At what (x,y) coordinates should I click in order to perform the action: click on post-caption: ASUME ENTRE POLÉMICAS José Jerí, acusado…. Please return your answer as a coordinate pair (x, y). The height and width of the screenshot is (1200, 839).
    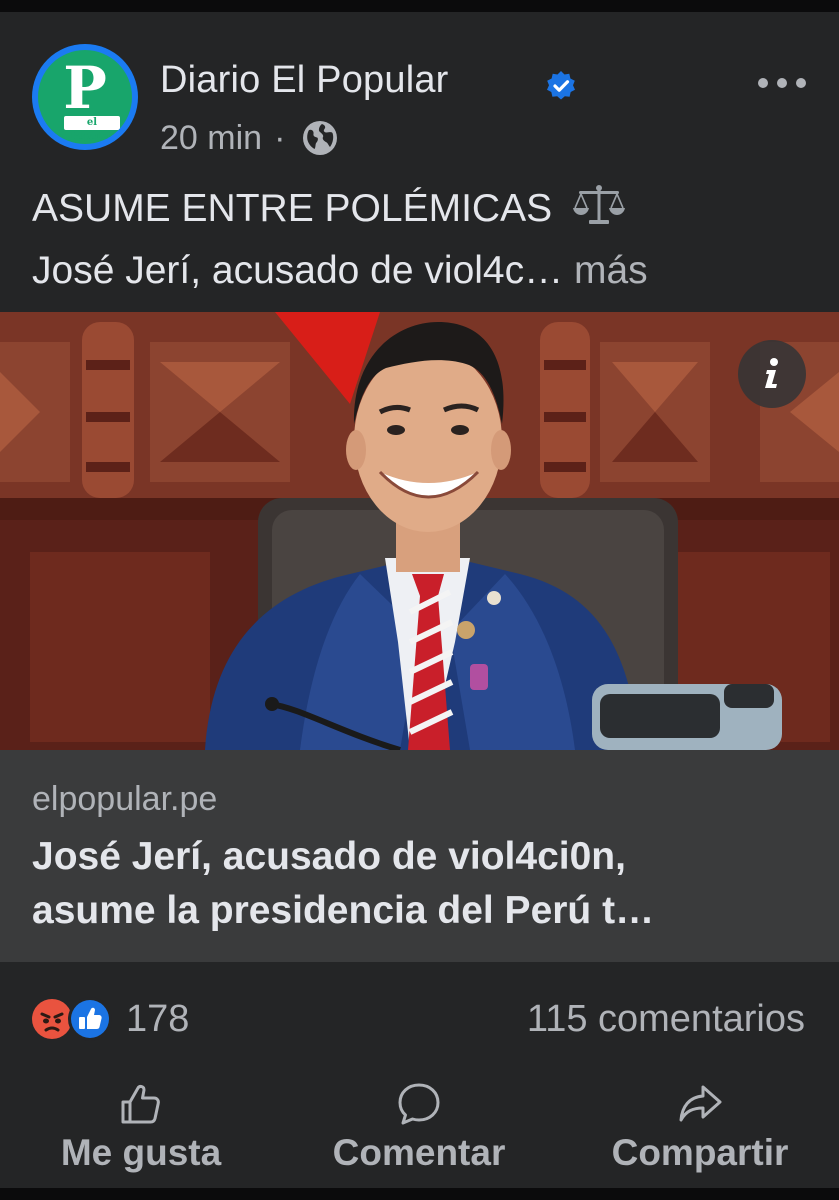
    Looking at the image, I should click on (422, 240).